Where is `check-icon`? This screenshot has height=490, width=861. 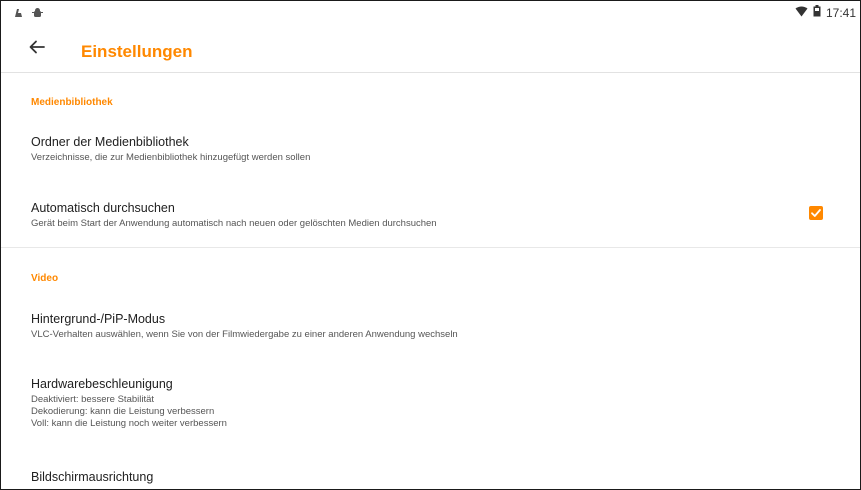
check-icon is located at coordinates (816, 213).